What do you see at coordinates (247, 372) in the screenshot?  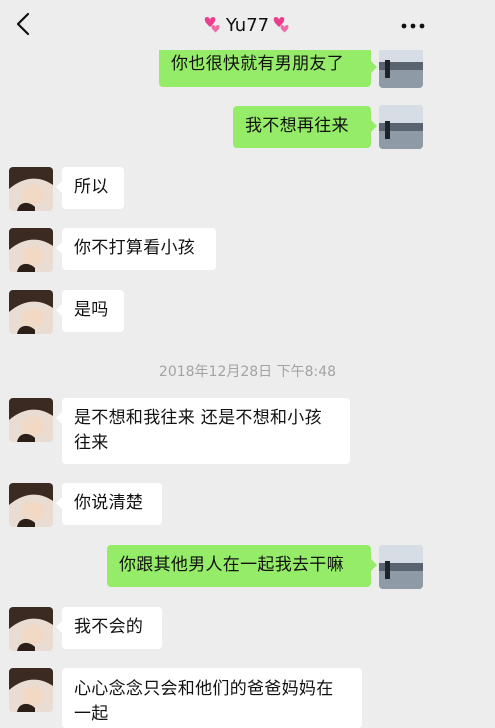 I see `message-timestamp: 2018年12月28日 下午8:48` at bounding box center [247, 372].